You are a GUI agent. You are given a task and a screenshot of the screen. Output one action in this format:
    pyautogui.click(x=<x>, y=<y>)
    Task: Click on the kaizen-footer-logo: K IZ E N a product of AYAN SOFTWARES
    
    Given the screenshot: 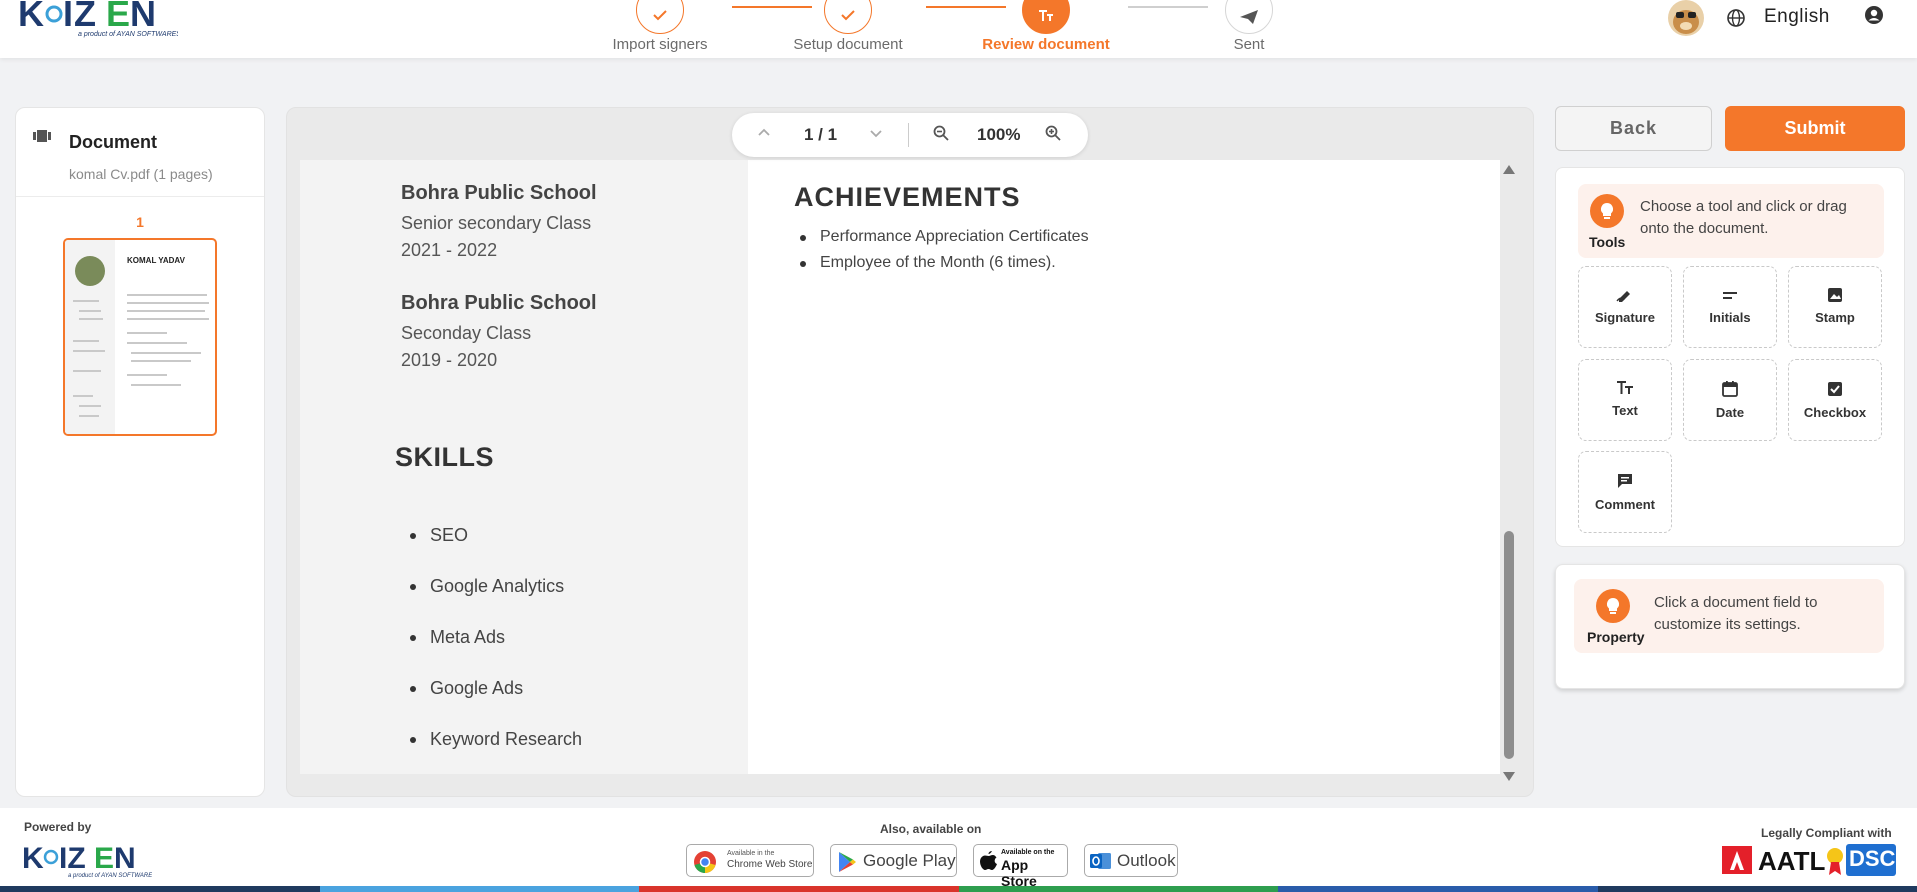 What is the action you would take?
    pyautogui.click(x=87, y=860)
    